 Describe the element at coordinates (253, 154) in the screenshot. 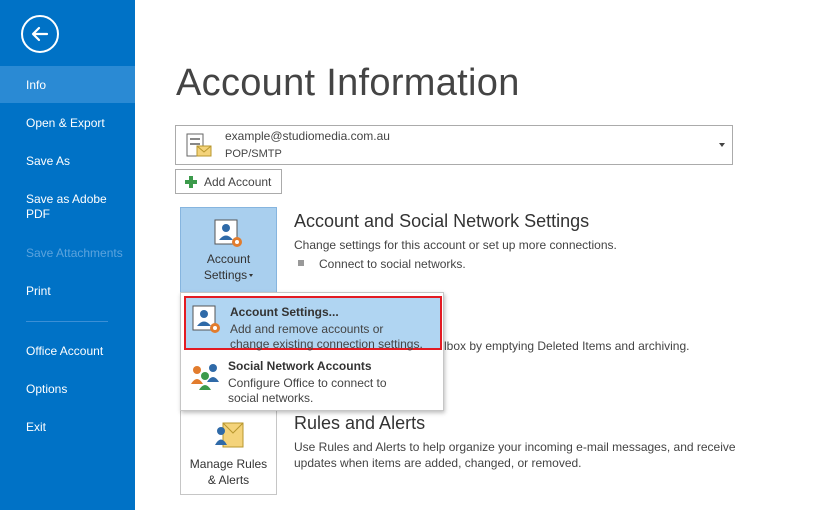

I see `account-type: POP/SMTP` at that location.